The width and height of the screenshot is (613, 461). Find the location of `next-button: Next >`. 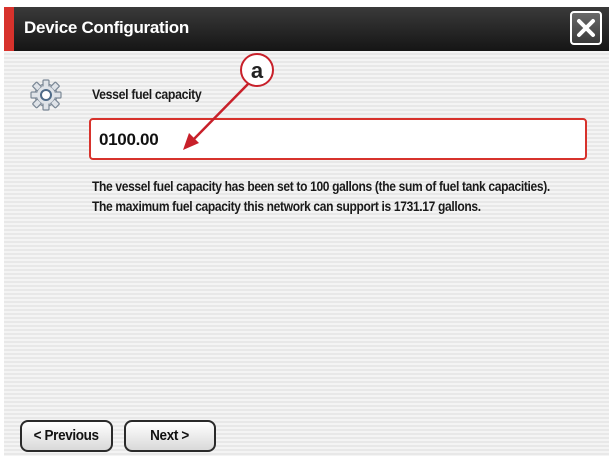

next-button: Next > is located at coordinates (170, 436).